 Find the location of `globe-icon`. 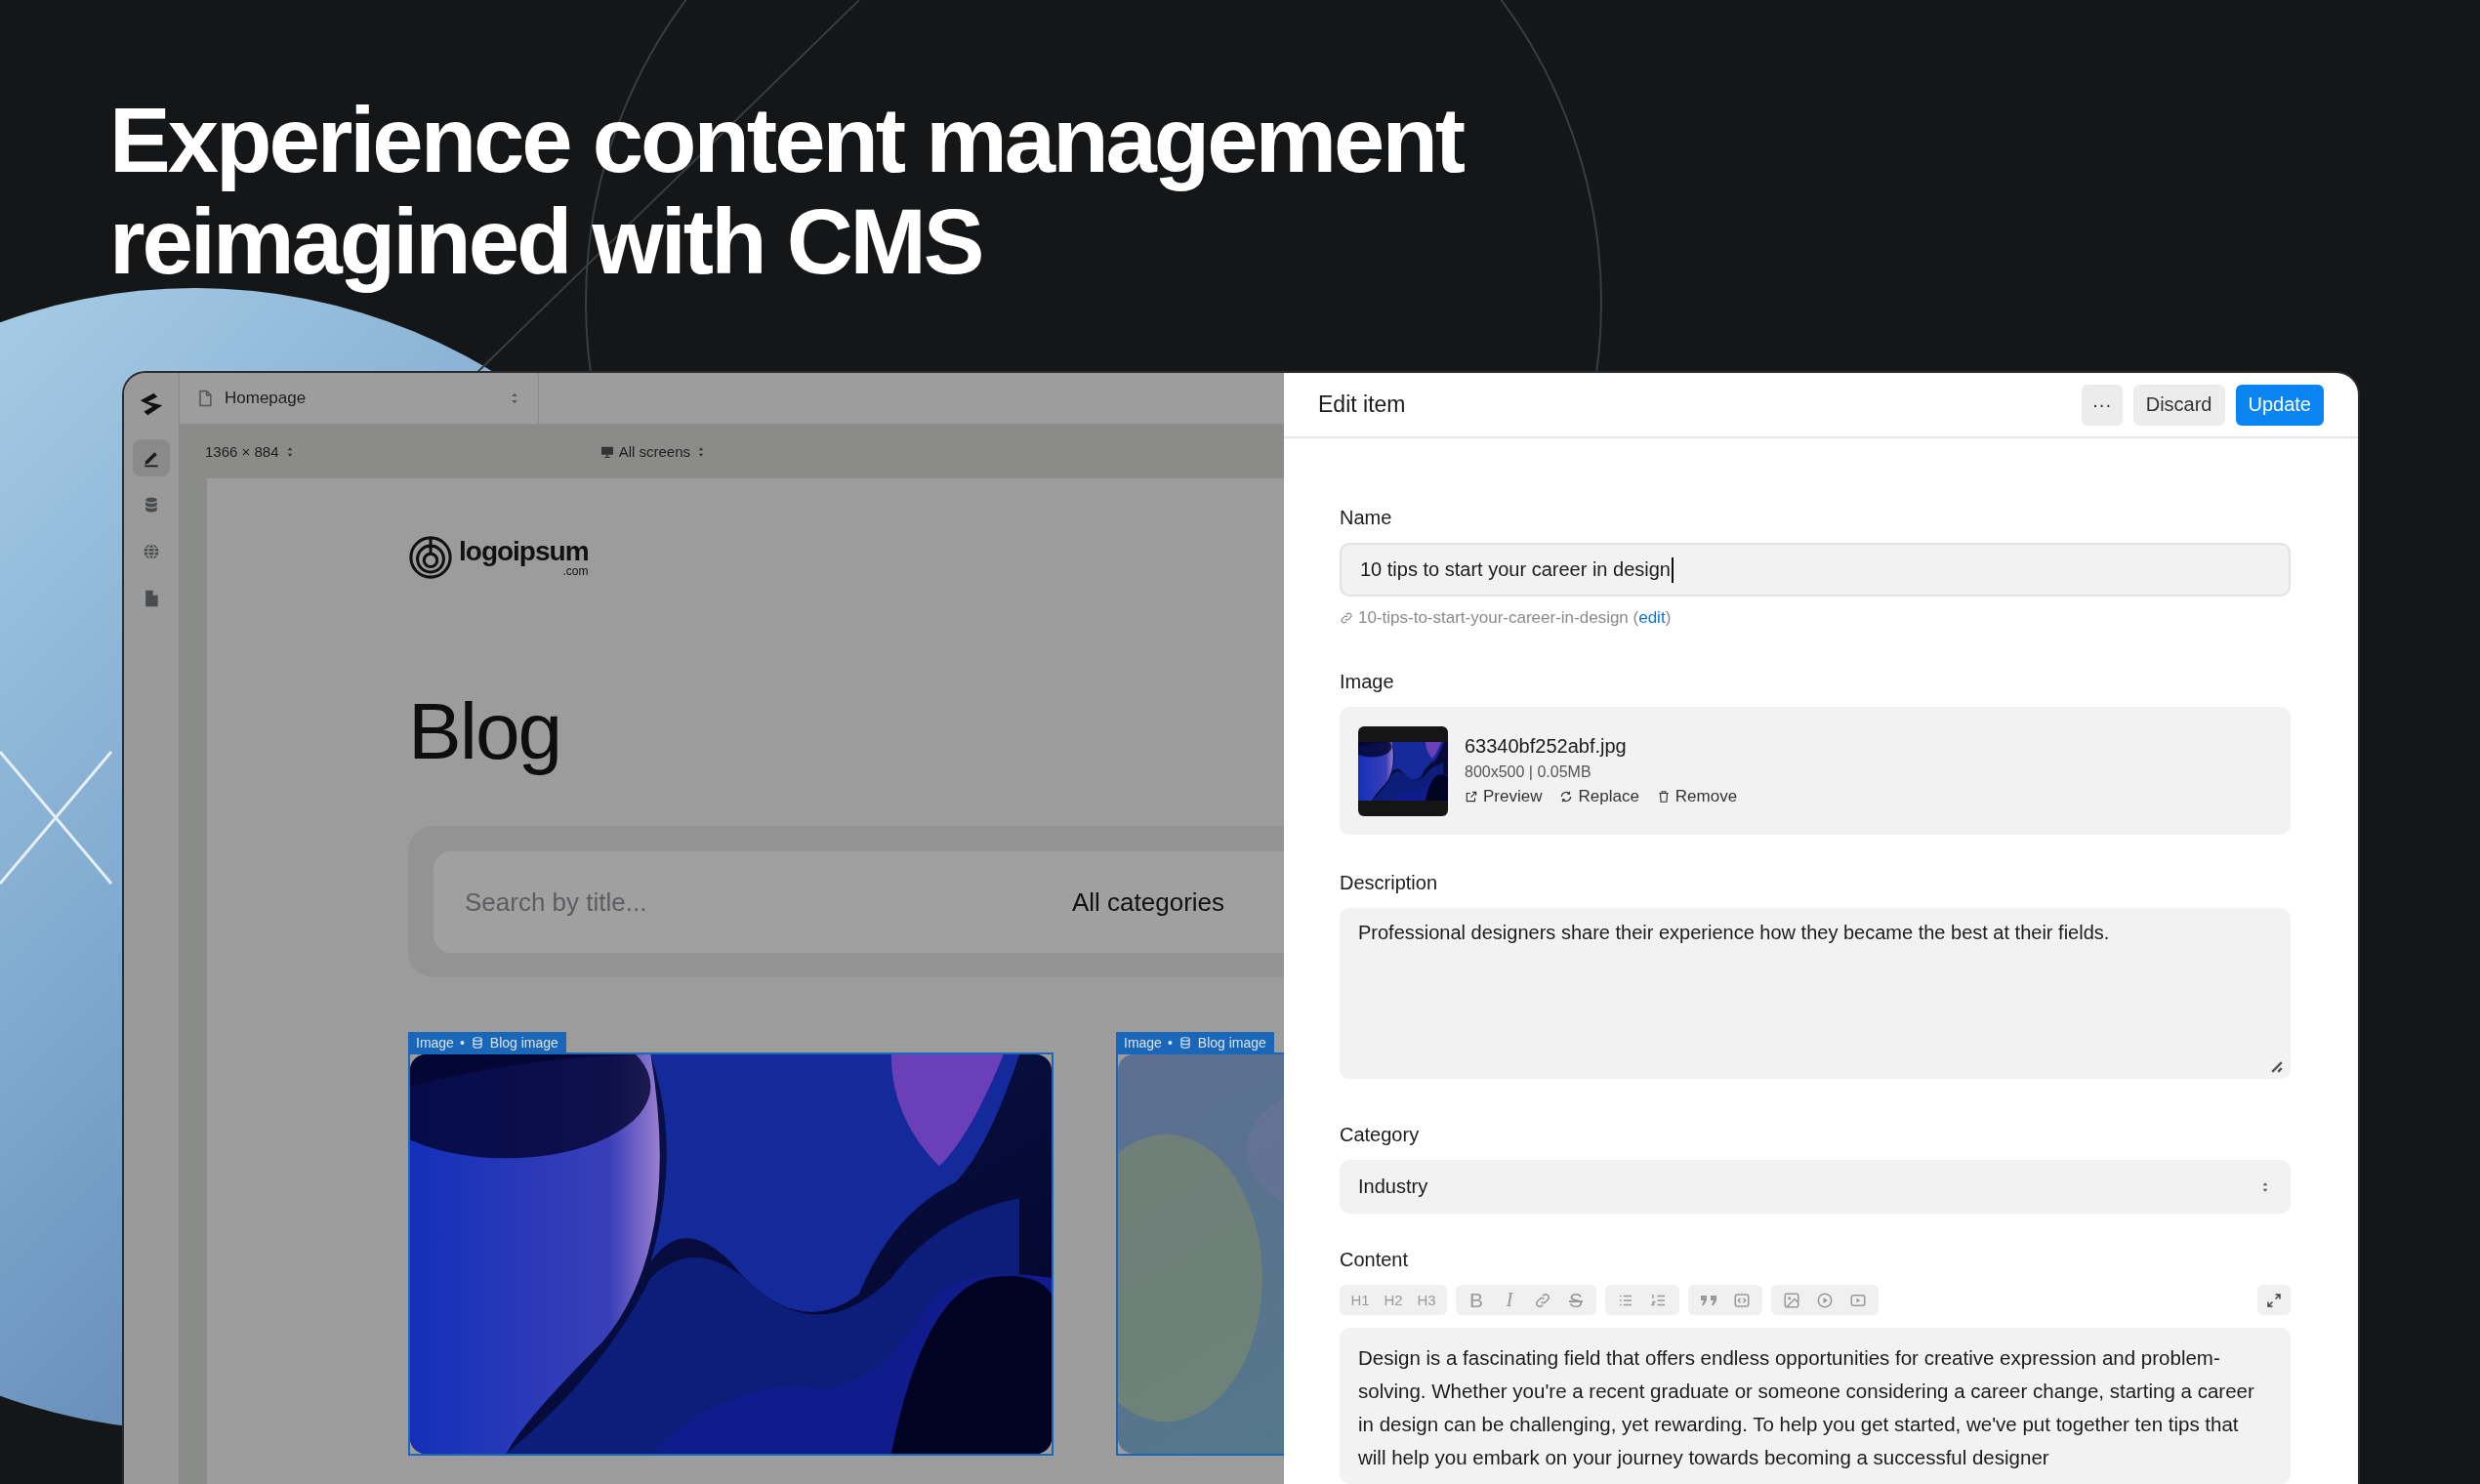

globe-icon is located at coordinates (151, 552).